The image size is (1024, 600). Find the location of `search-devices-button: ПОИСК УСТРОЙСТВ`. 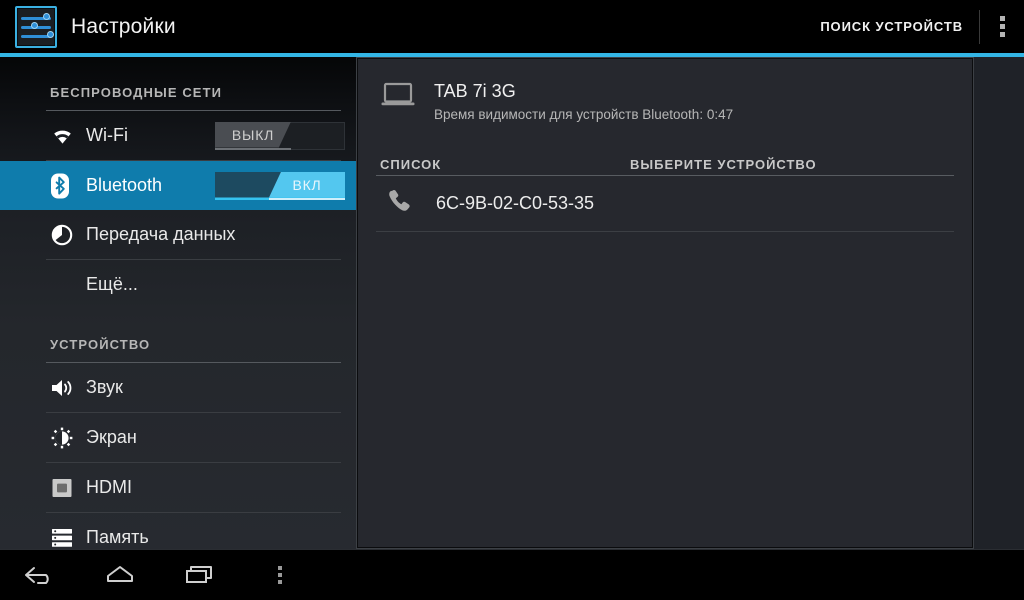

search-devices-button: ПОИСК УСТРОЙСТВ is located at coordinates (891, 26).